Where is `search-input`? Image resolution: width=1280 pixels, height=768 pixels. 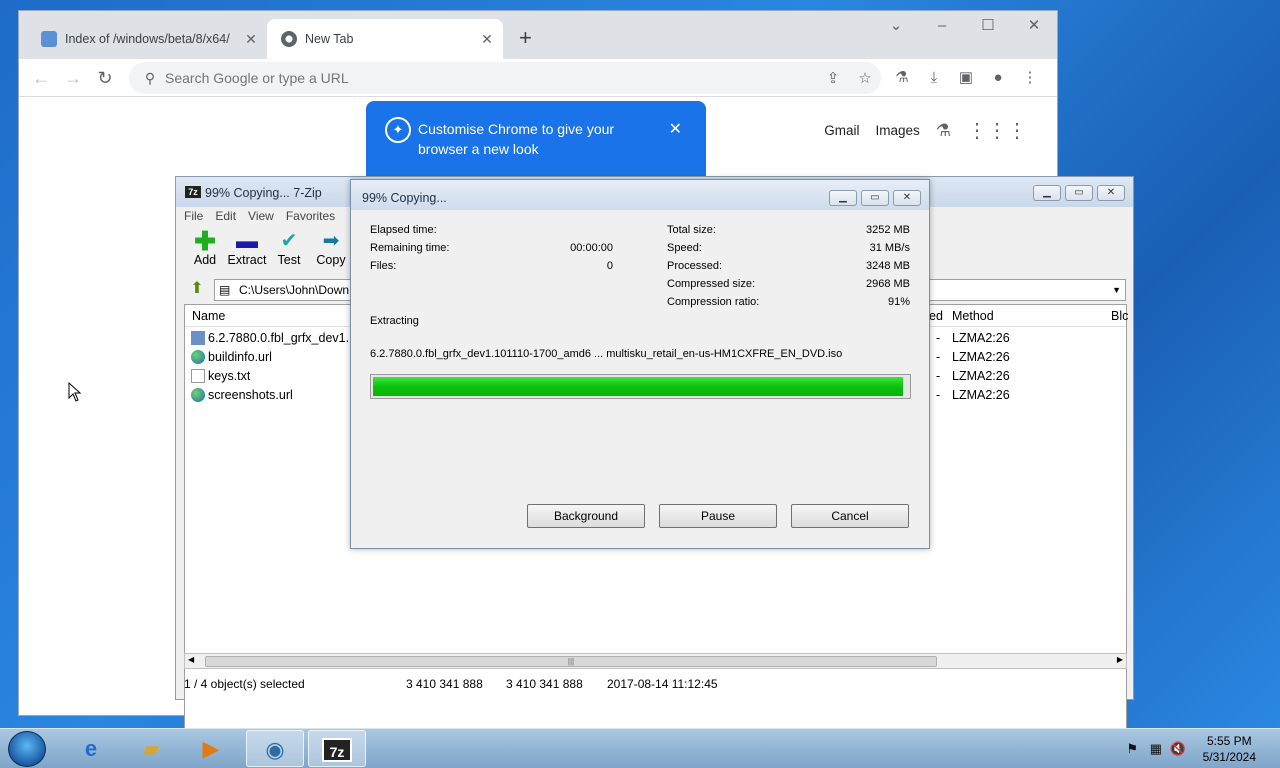 search-input is located at coordinates (491, 78).